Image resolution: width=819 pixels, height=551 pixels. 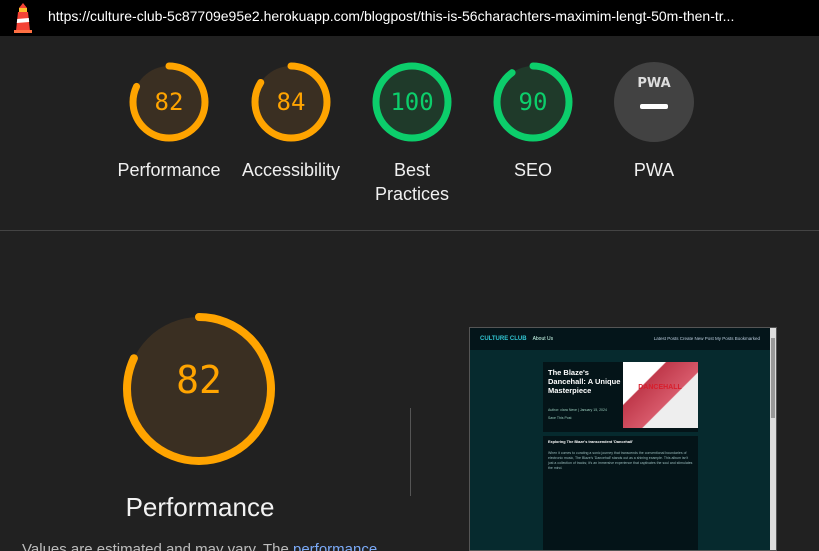 I want to click on description-text: Values are estimated and may vary. The, so click(x=155, y=546).